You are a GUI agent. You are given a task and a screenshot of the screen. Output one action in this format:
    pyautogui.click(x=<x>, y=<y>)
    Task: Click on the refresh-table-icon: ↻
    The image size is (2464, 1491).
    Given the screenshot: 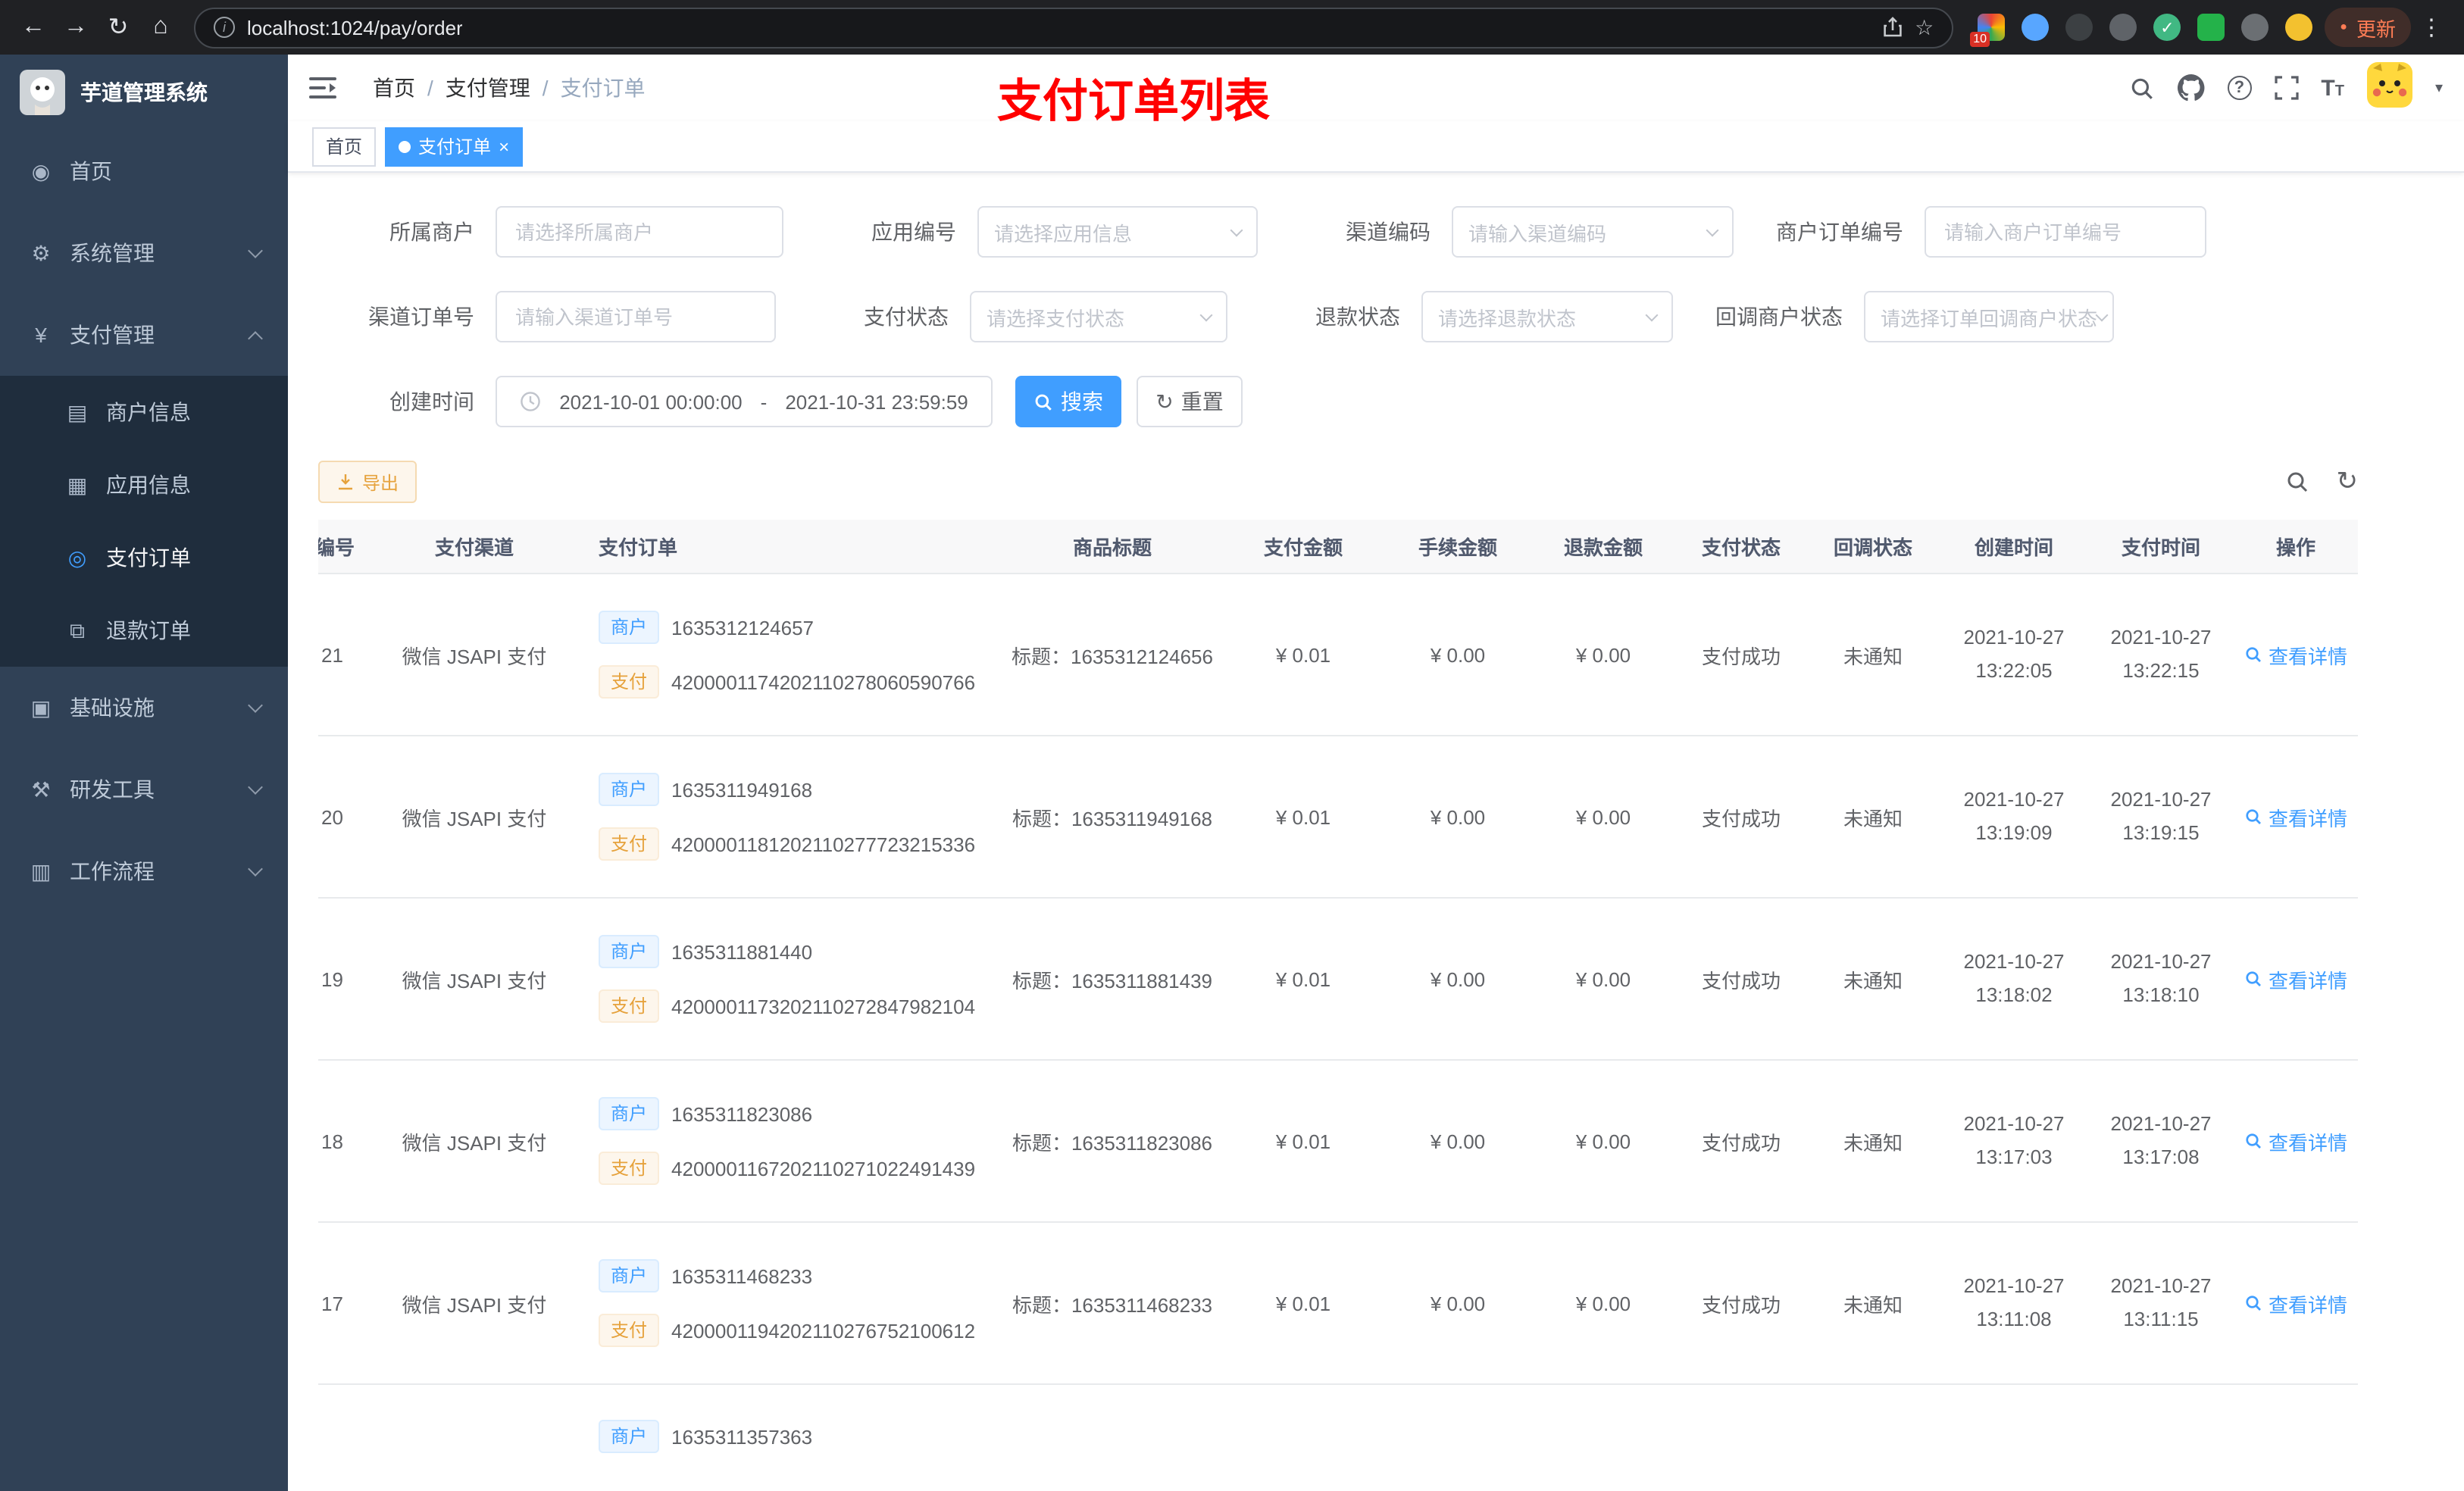 What is the action you would take?
    pyautogui.click(x=2348, y=482)
    